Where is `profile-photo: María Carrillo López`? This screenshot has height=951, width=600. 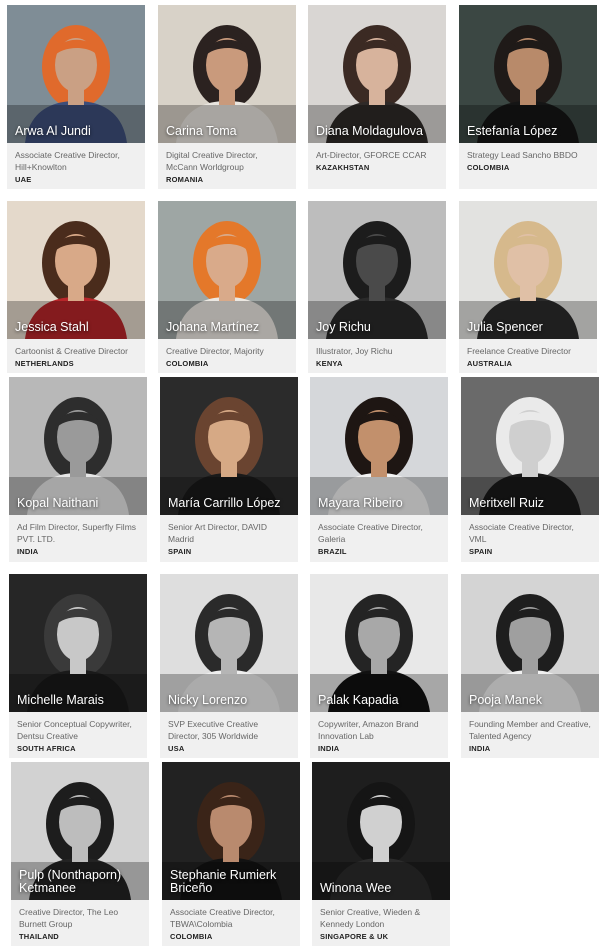
profile-photo: María Carrillo López is located at coordinates (229, 446).